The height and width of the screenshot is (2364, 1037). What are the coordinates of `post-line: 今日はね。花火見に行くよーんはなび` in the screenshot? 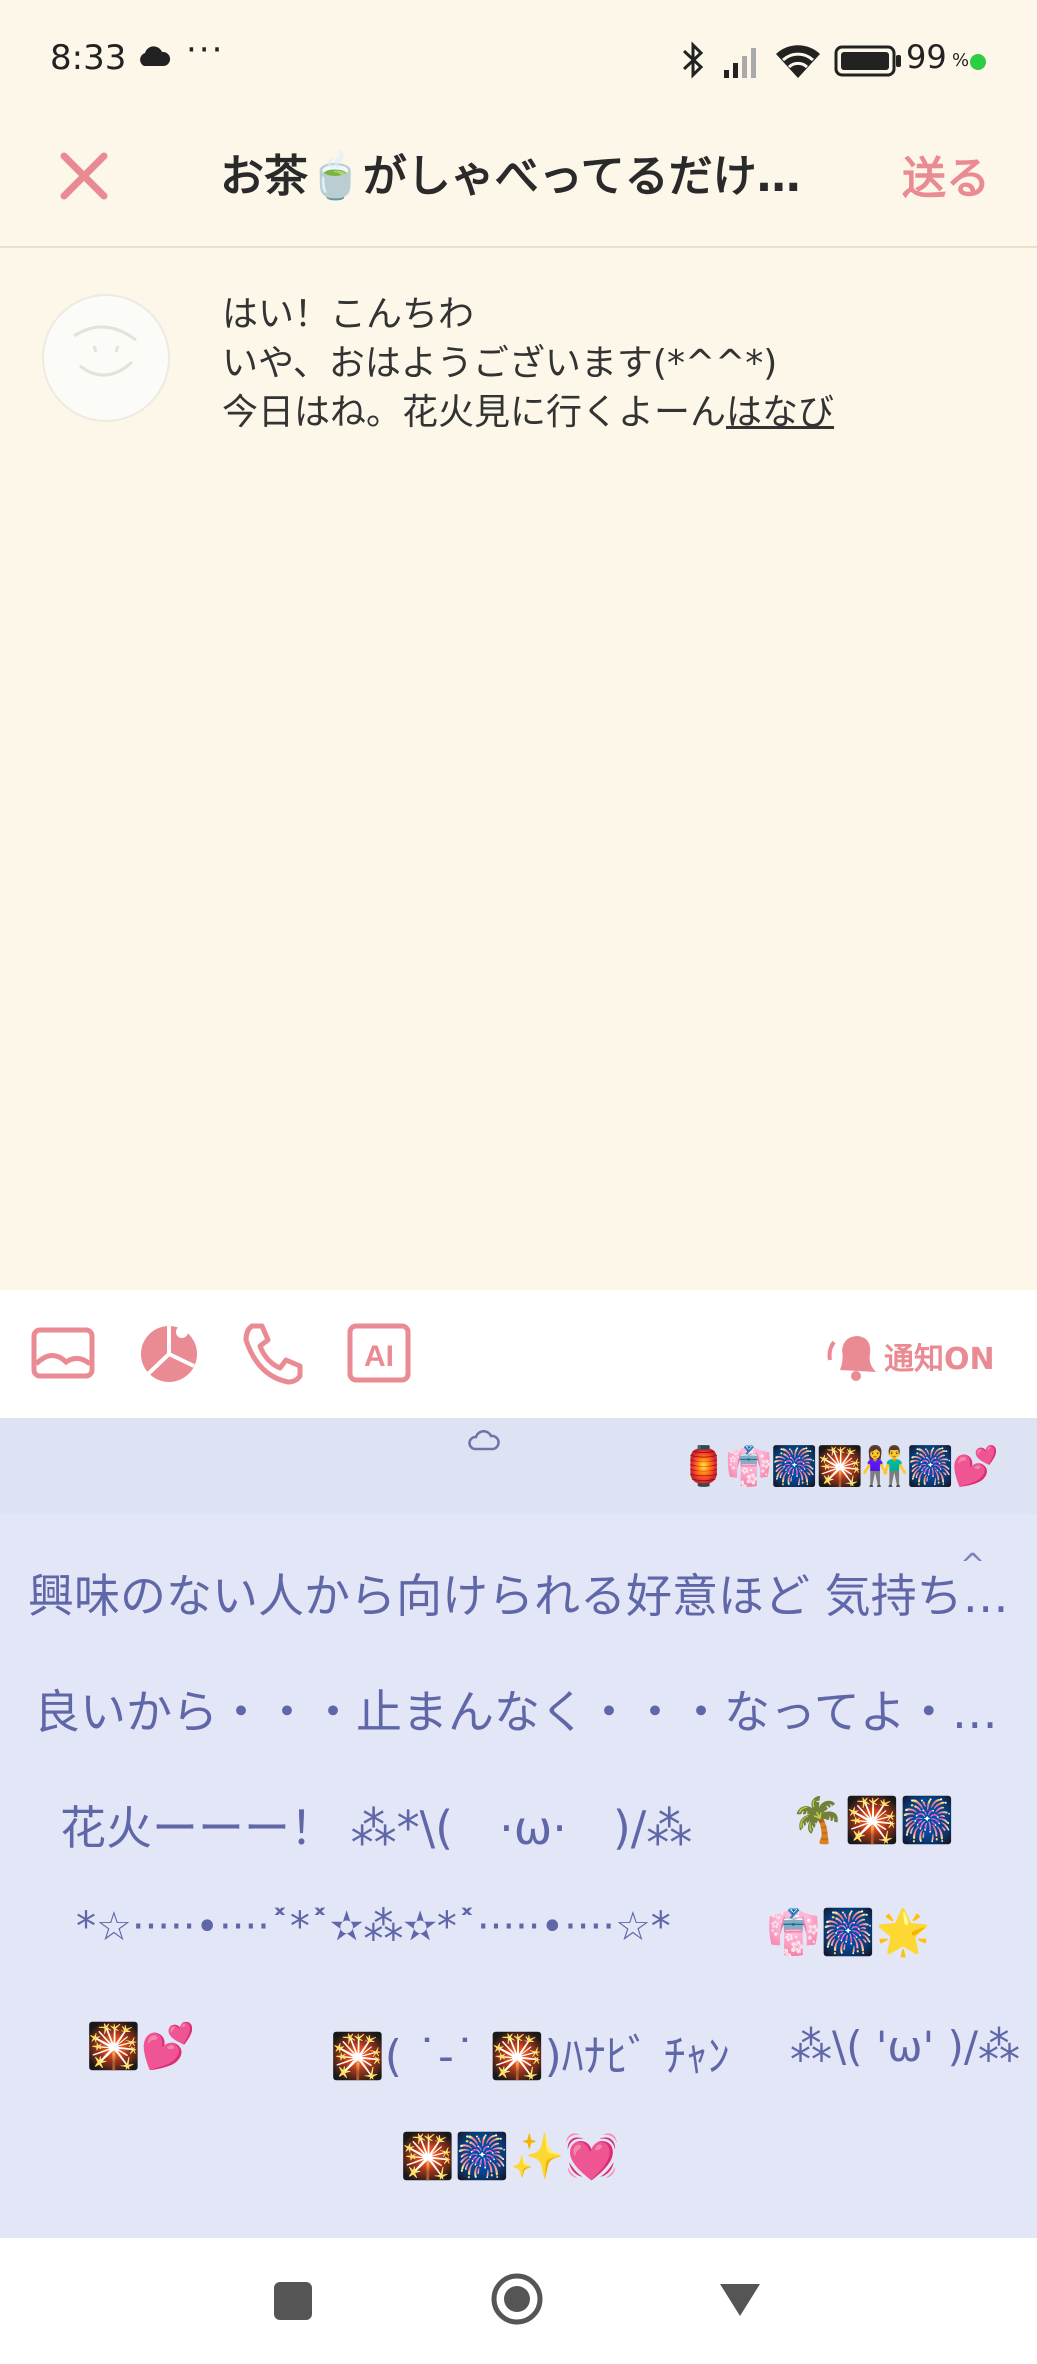 It's located at (528, 412).